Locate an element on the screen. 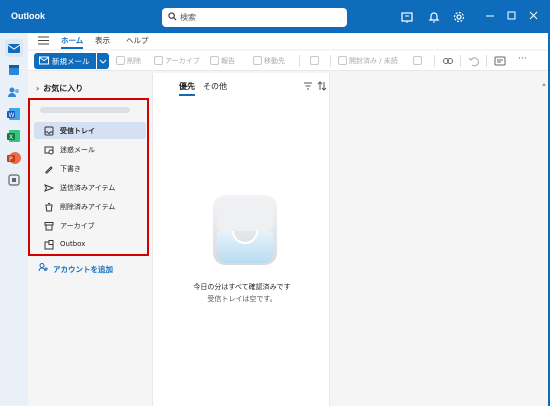 The width and height of the screenshot is (550, 406). new-mail-button: 新規メール is located at coordinates (65, 61).